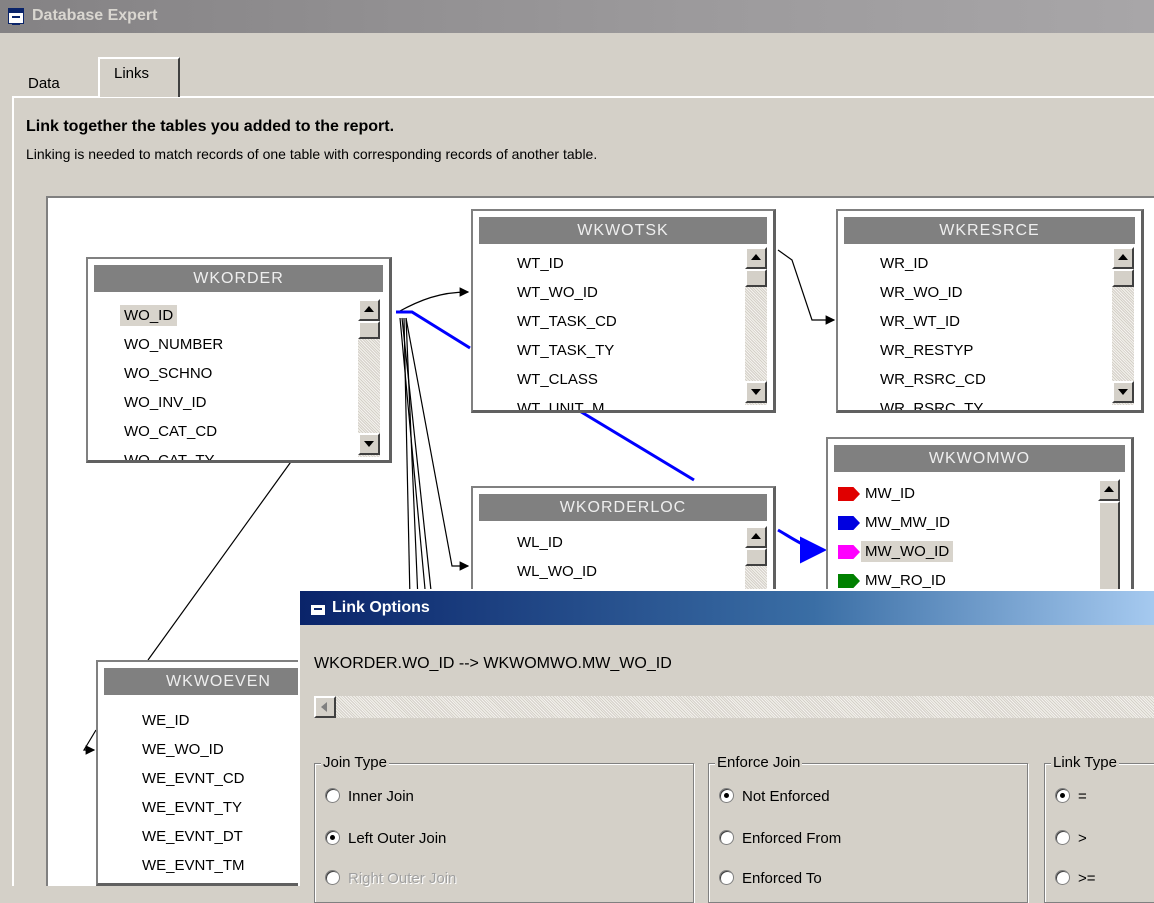 Image resolution: width=1154 pixels, height=903 pixels. What do you see at coordinates (1085, 762) in the screenshot?
I see `link-type-legend: Link Type` at bounding box center [1085, 762].